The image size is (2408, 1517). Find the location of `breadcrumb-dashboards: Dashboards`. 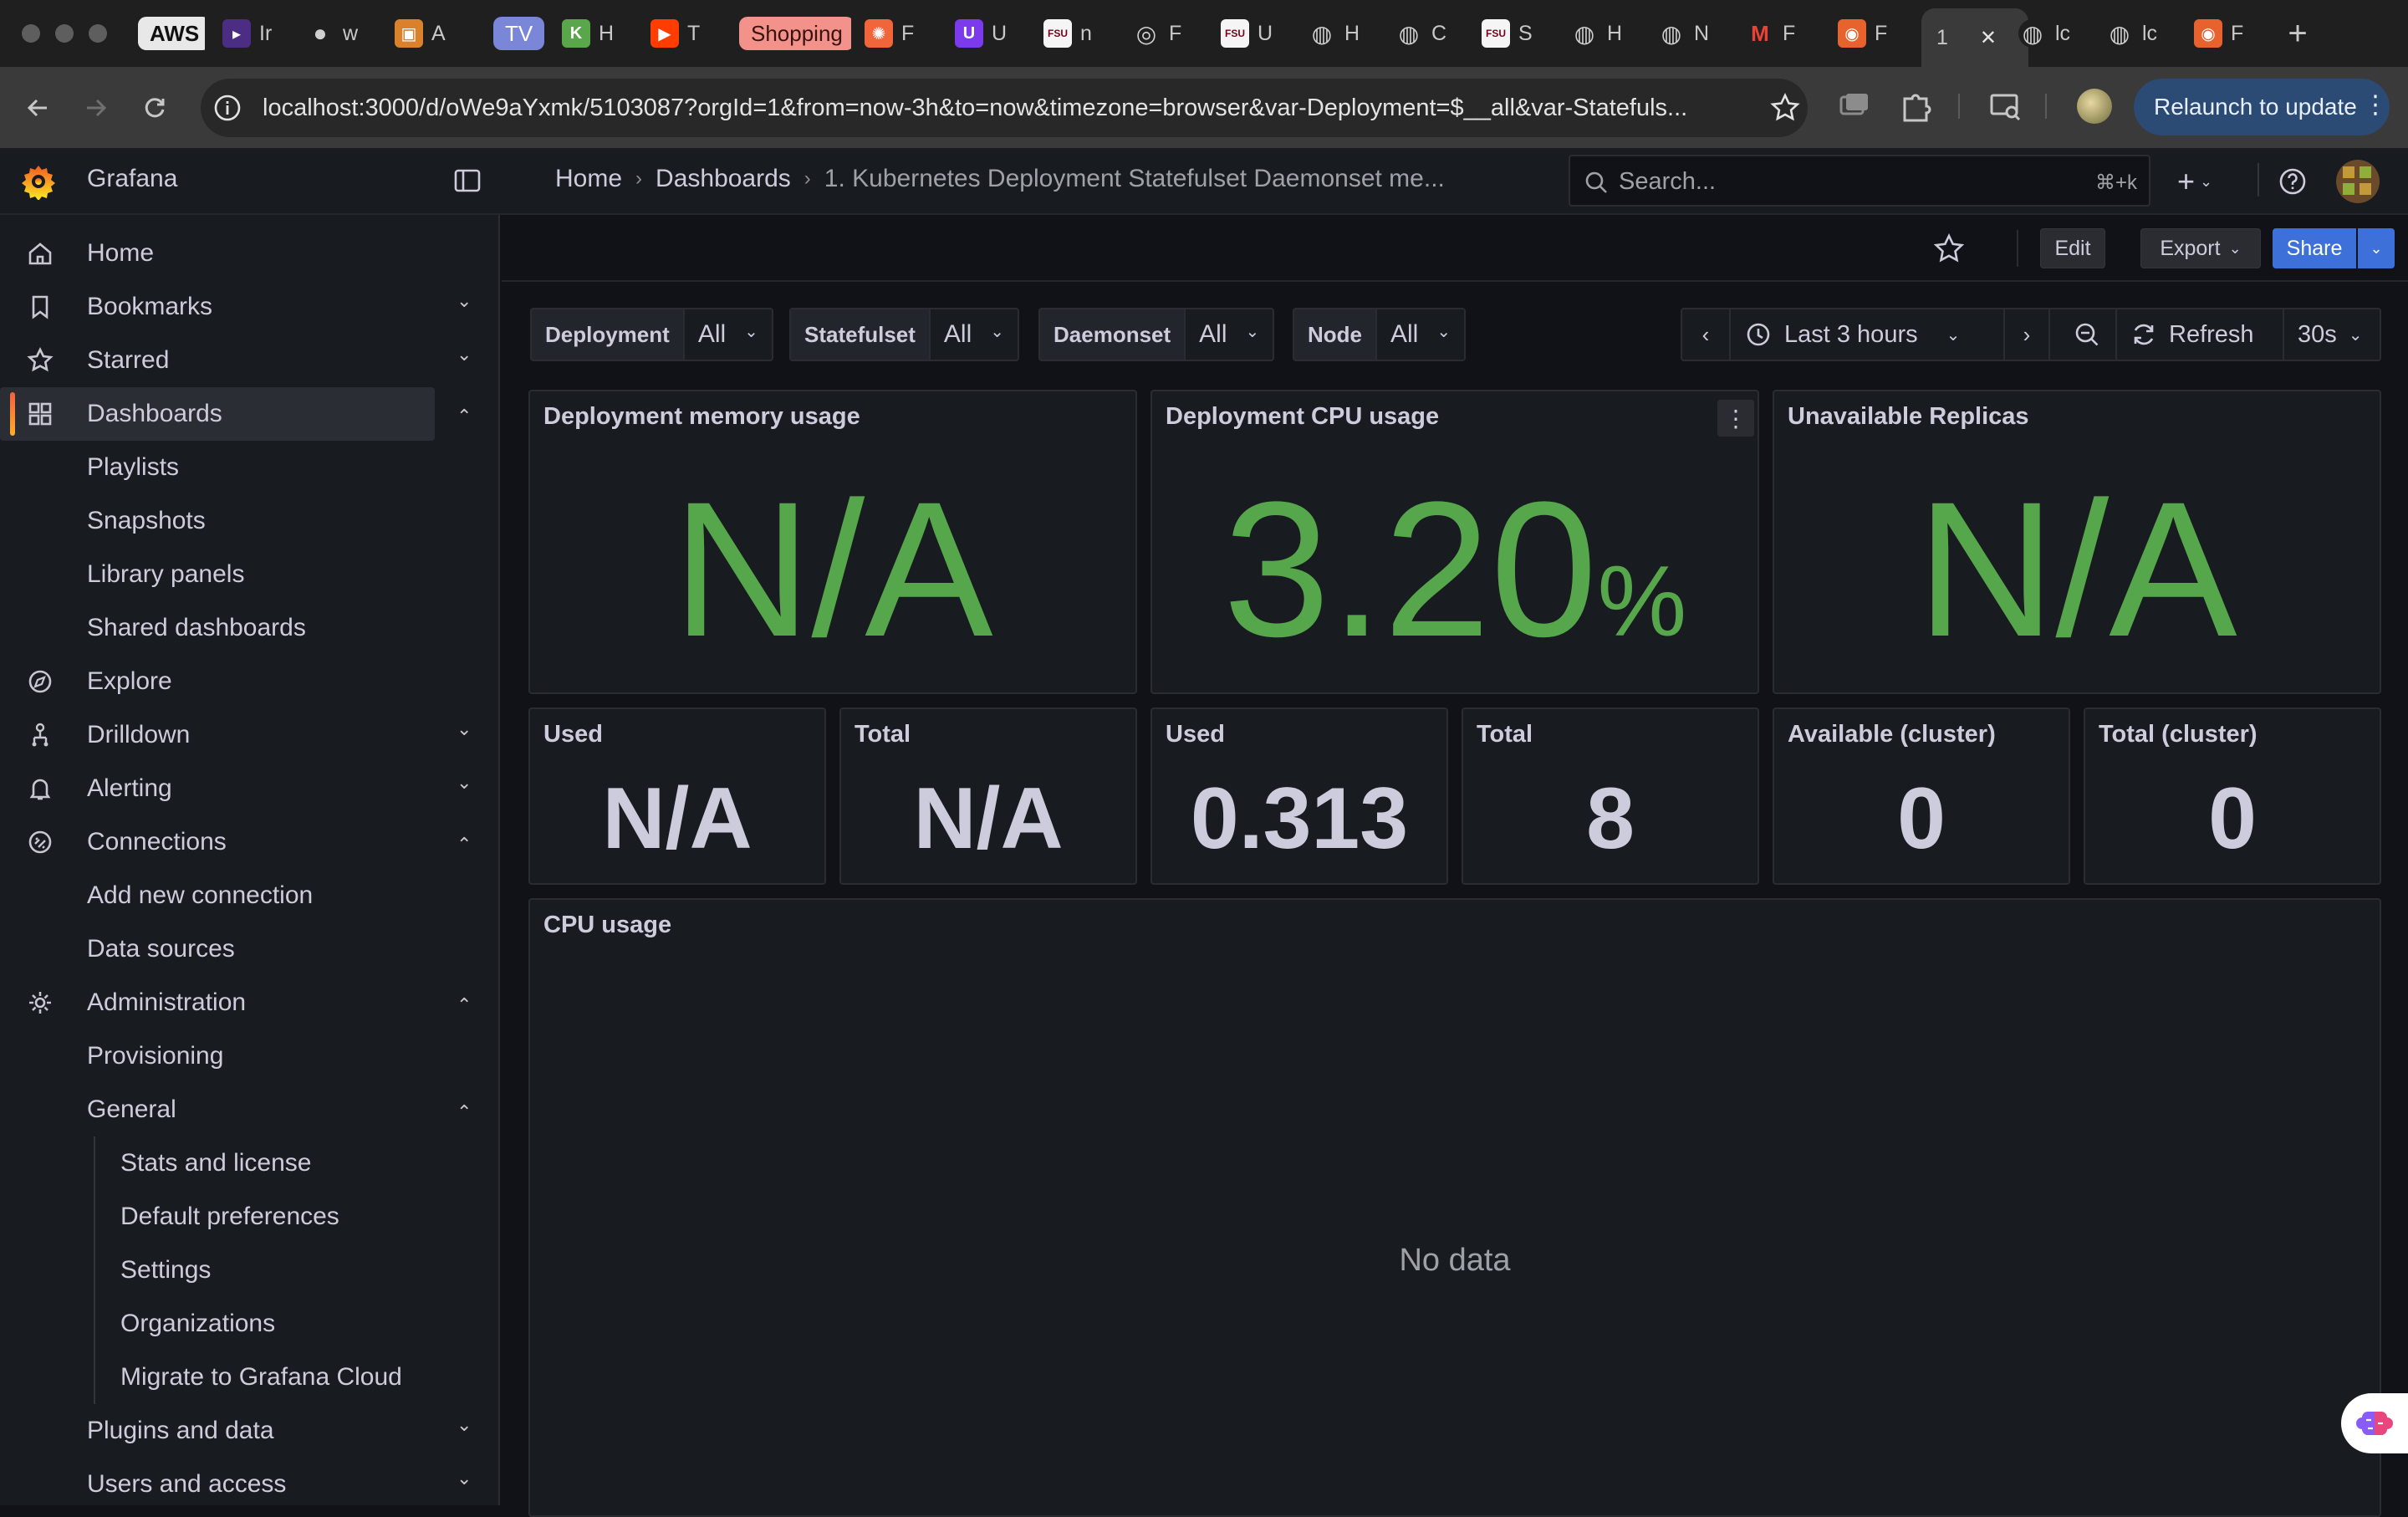

breadcrumb-dashboards: Dashboards is located at coordinates (724, 179).